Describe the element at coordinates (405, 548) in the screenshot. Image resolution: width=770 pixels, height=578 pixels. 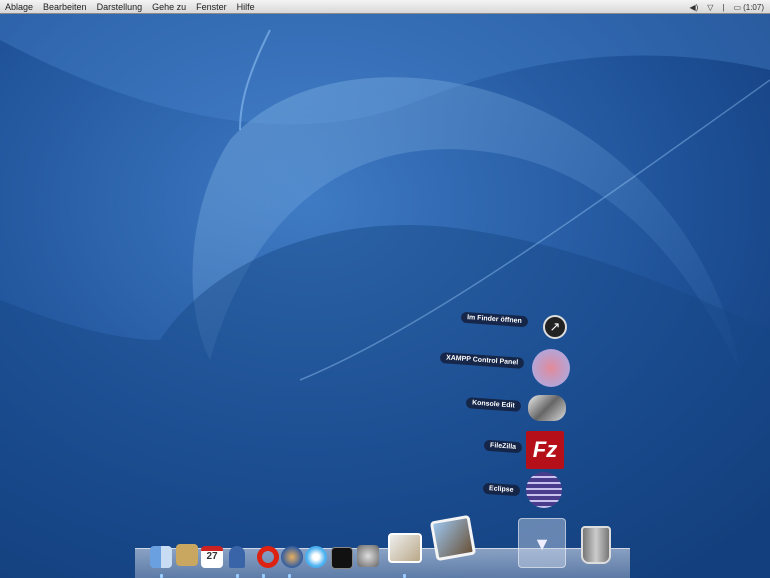
I see `dock-preview` at that location.